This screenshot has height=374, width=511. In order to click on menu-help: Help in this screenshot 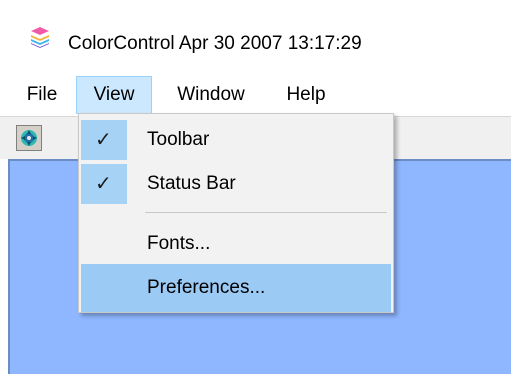, I will do `click(306, 95)`.